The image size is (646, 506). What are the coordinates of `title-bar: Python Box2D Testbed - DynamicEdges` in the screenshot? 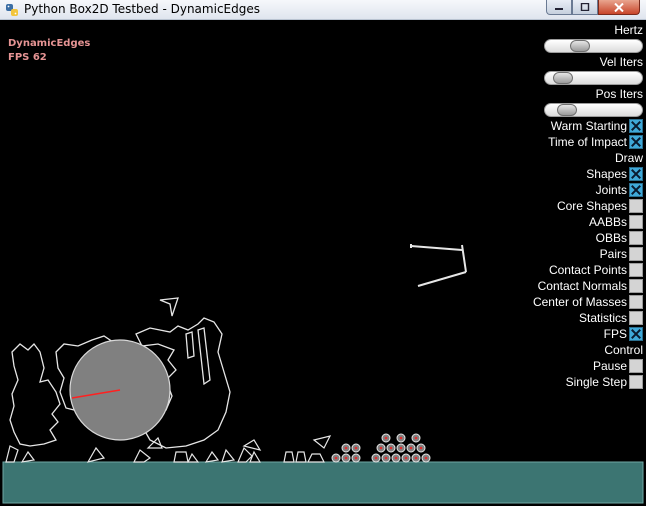 It's located at (323, 10).